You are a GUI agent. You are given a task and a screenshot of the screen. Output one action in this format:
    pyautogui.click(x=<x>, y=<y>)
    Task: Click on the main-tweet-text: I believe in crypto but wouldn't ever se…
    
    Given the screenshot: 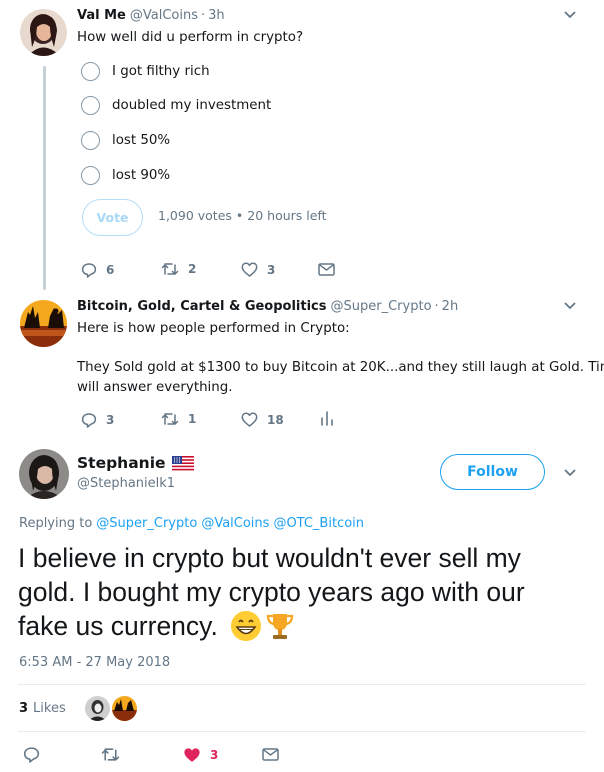 What is the action you would take?
    pyautogui.click(x=302, y=592)
    